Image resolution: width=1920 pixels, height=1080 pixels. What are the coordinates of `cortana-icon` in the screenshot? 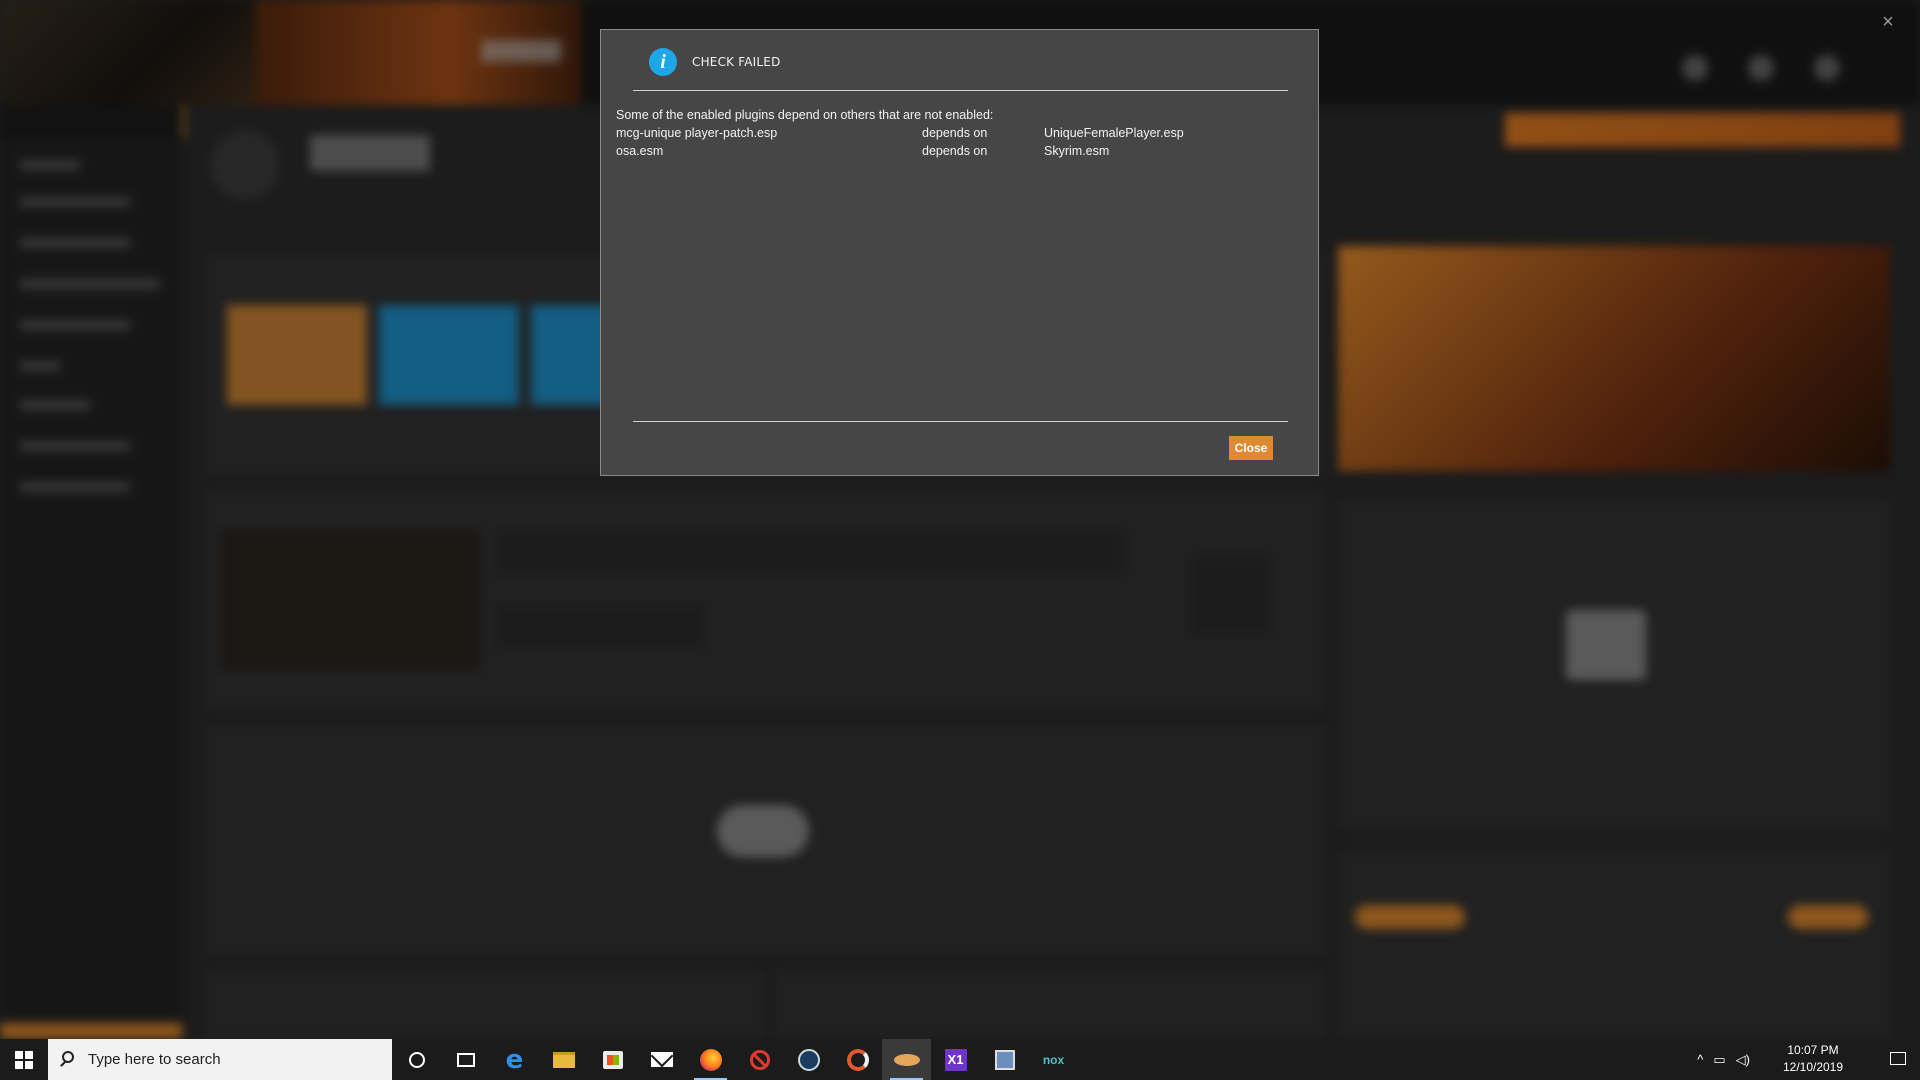 It's located at (416, 1059).